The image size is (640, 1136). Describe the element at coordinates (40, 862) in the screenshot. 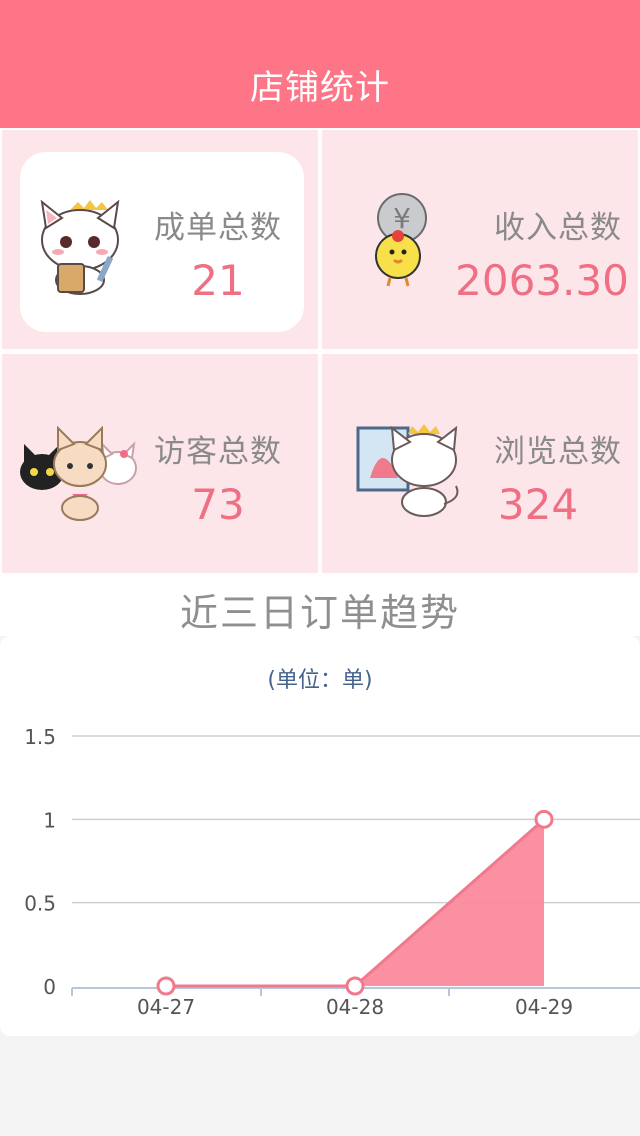

I see `y-axis-ticks: 0 0.5 1 1.5` at that location.